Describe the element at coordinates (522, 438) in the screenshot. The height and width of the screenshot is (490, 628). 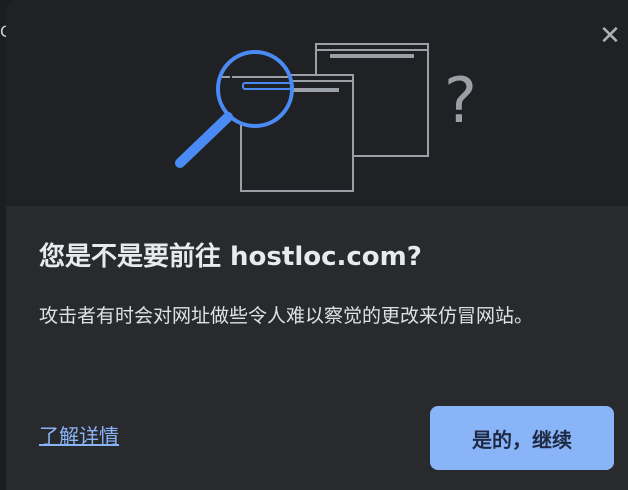
I see `continue-button: 是的，继续` at that location.